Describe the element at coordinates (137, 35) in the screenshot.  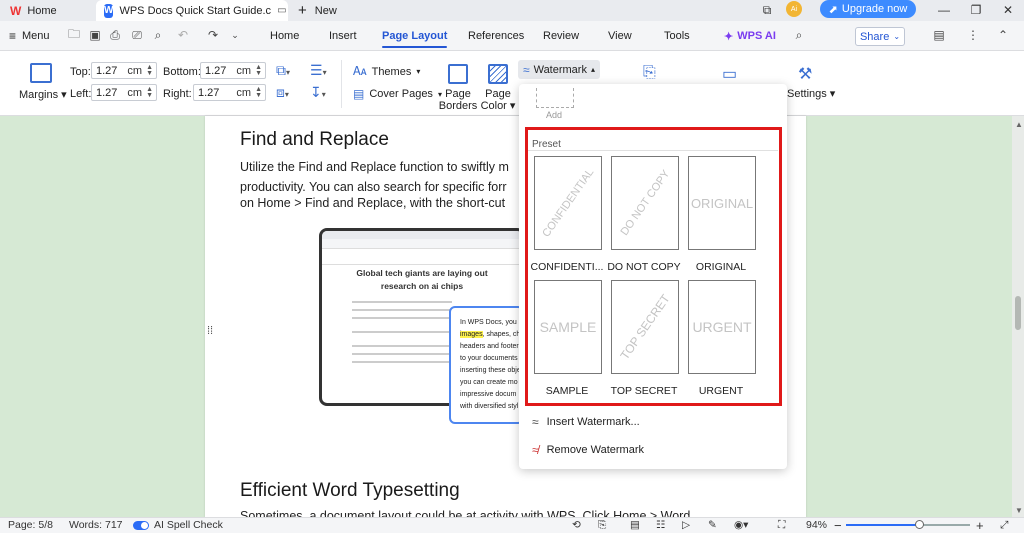
I see `print-icon: ⎚` at that location.